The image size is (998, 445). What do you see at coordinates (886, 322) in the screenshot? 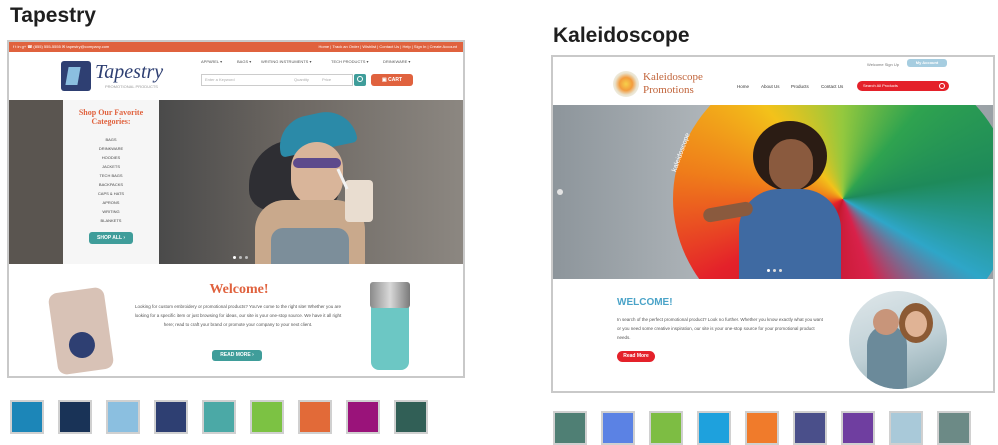
I see `couple-man-head` at bounding box center [886, 322].